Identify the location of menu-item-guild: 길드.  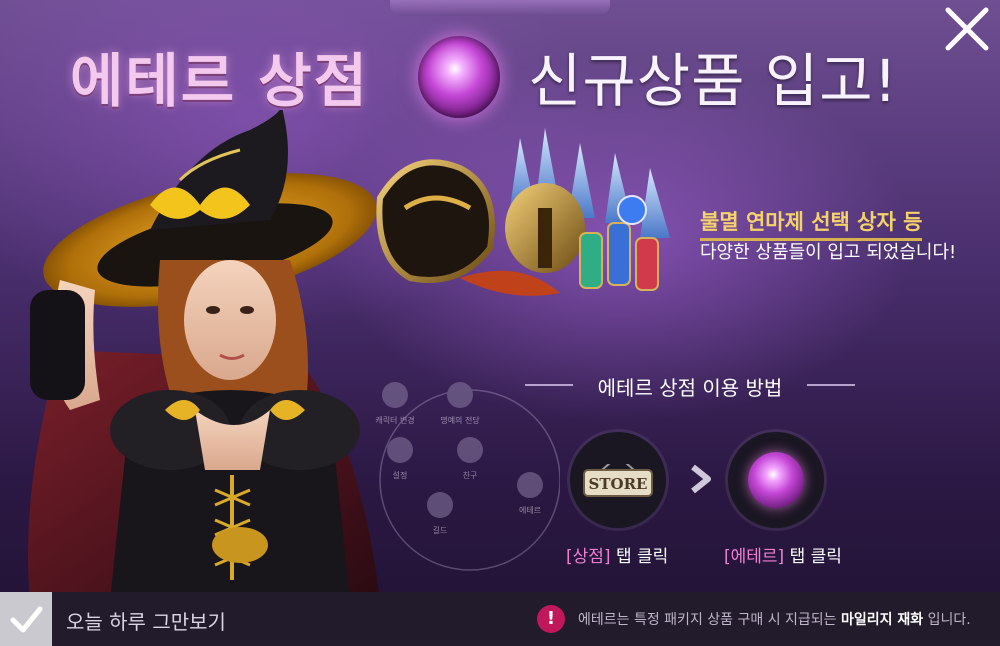
(440, 530).